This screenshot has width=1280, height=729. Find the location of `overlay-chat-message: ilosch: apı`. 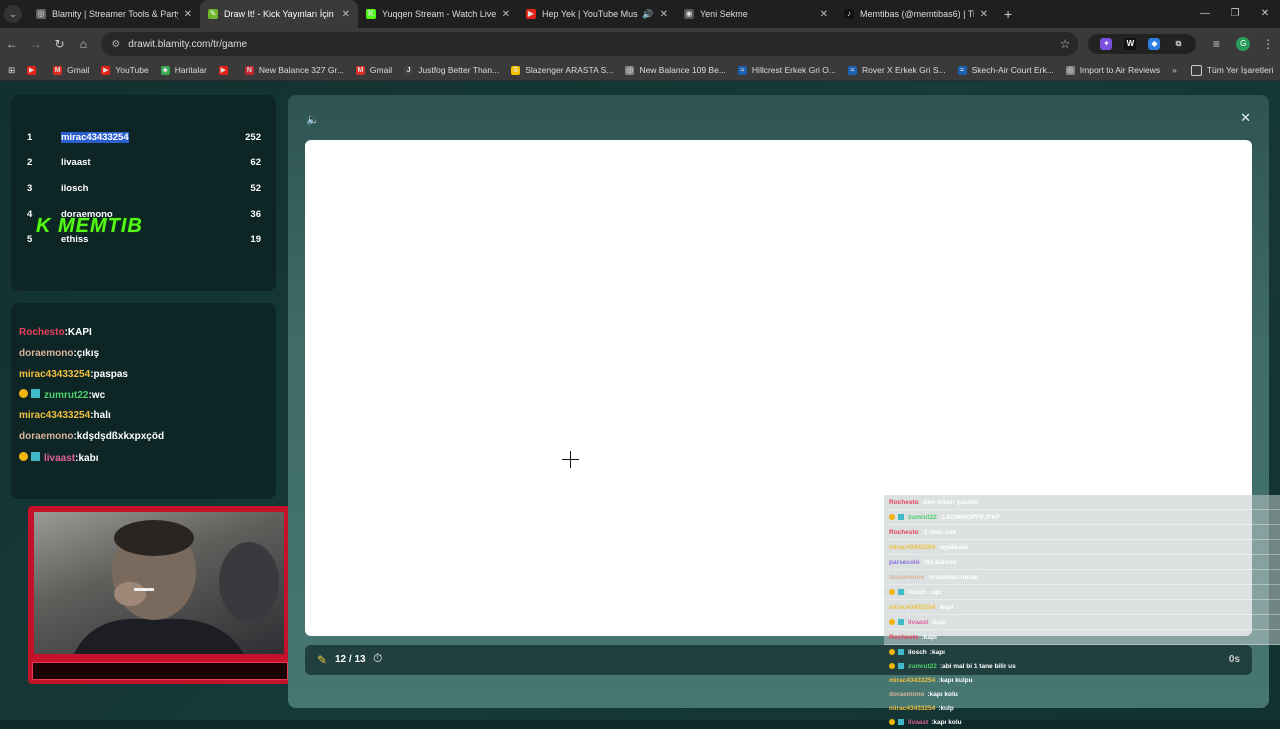

overlay-chat-message: ilosch: apı is located at coordinates (1082, 592).